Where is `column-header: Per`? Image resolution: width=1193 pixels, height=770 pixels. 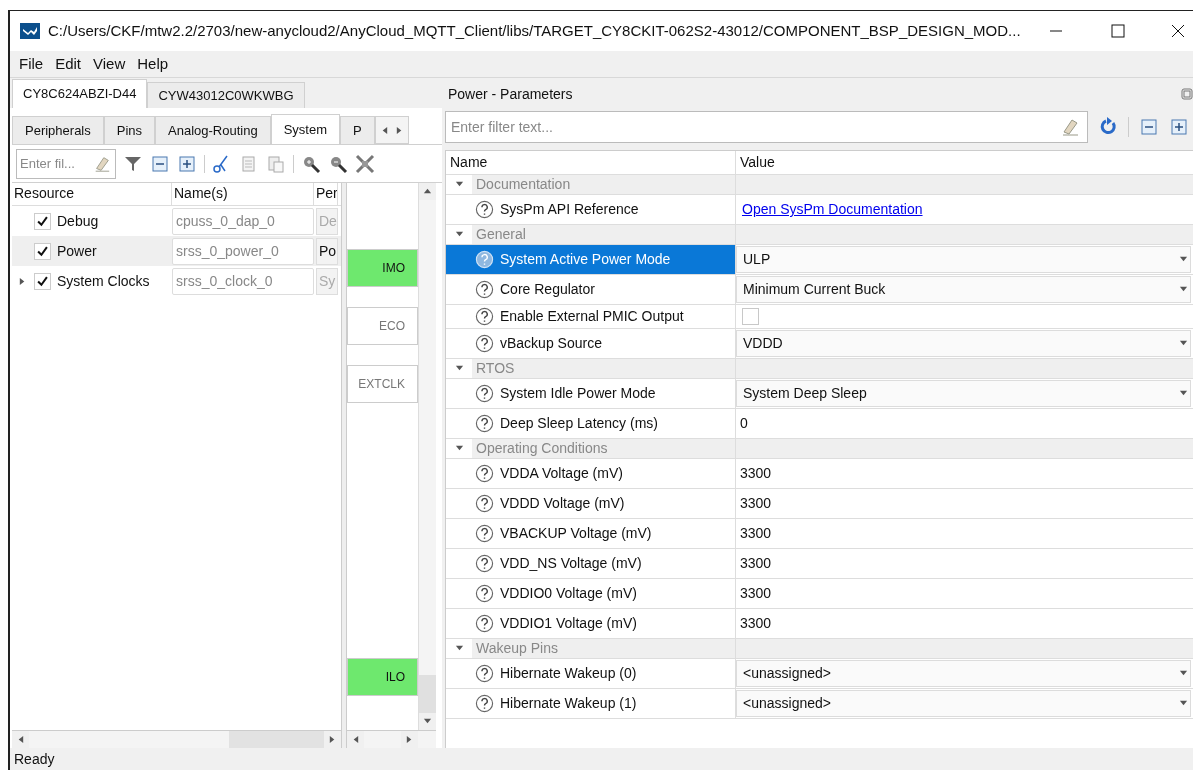
column-header: Per is located at coordinates (326, 194).